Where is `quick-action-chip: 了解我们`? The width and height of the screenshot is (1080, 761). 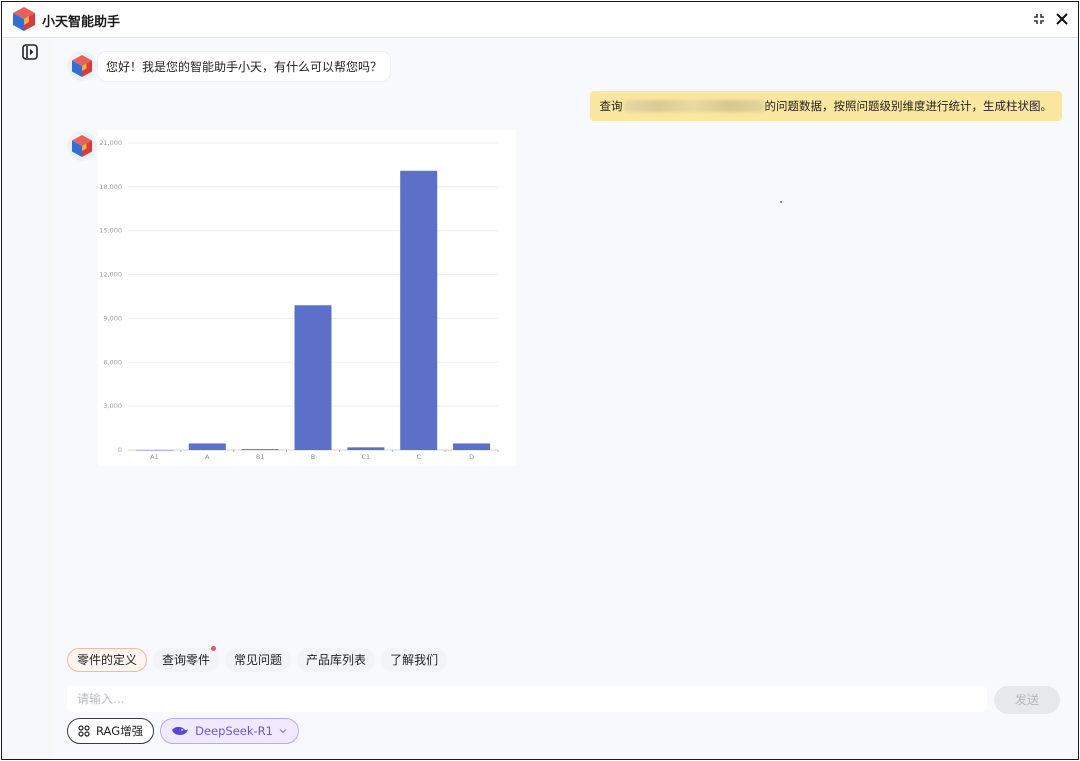
quick-action-chip: 了解我们 is located at coordinates (414, 660).